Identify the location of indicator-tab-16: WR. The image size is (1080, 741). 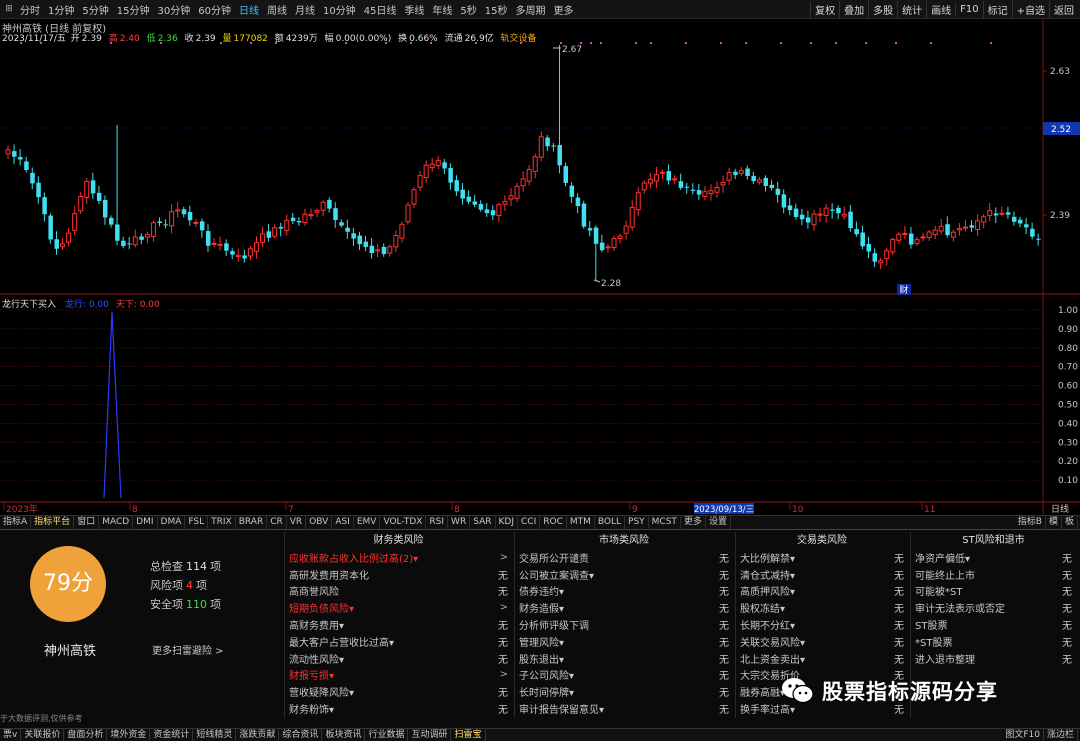
(459, 522).